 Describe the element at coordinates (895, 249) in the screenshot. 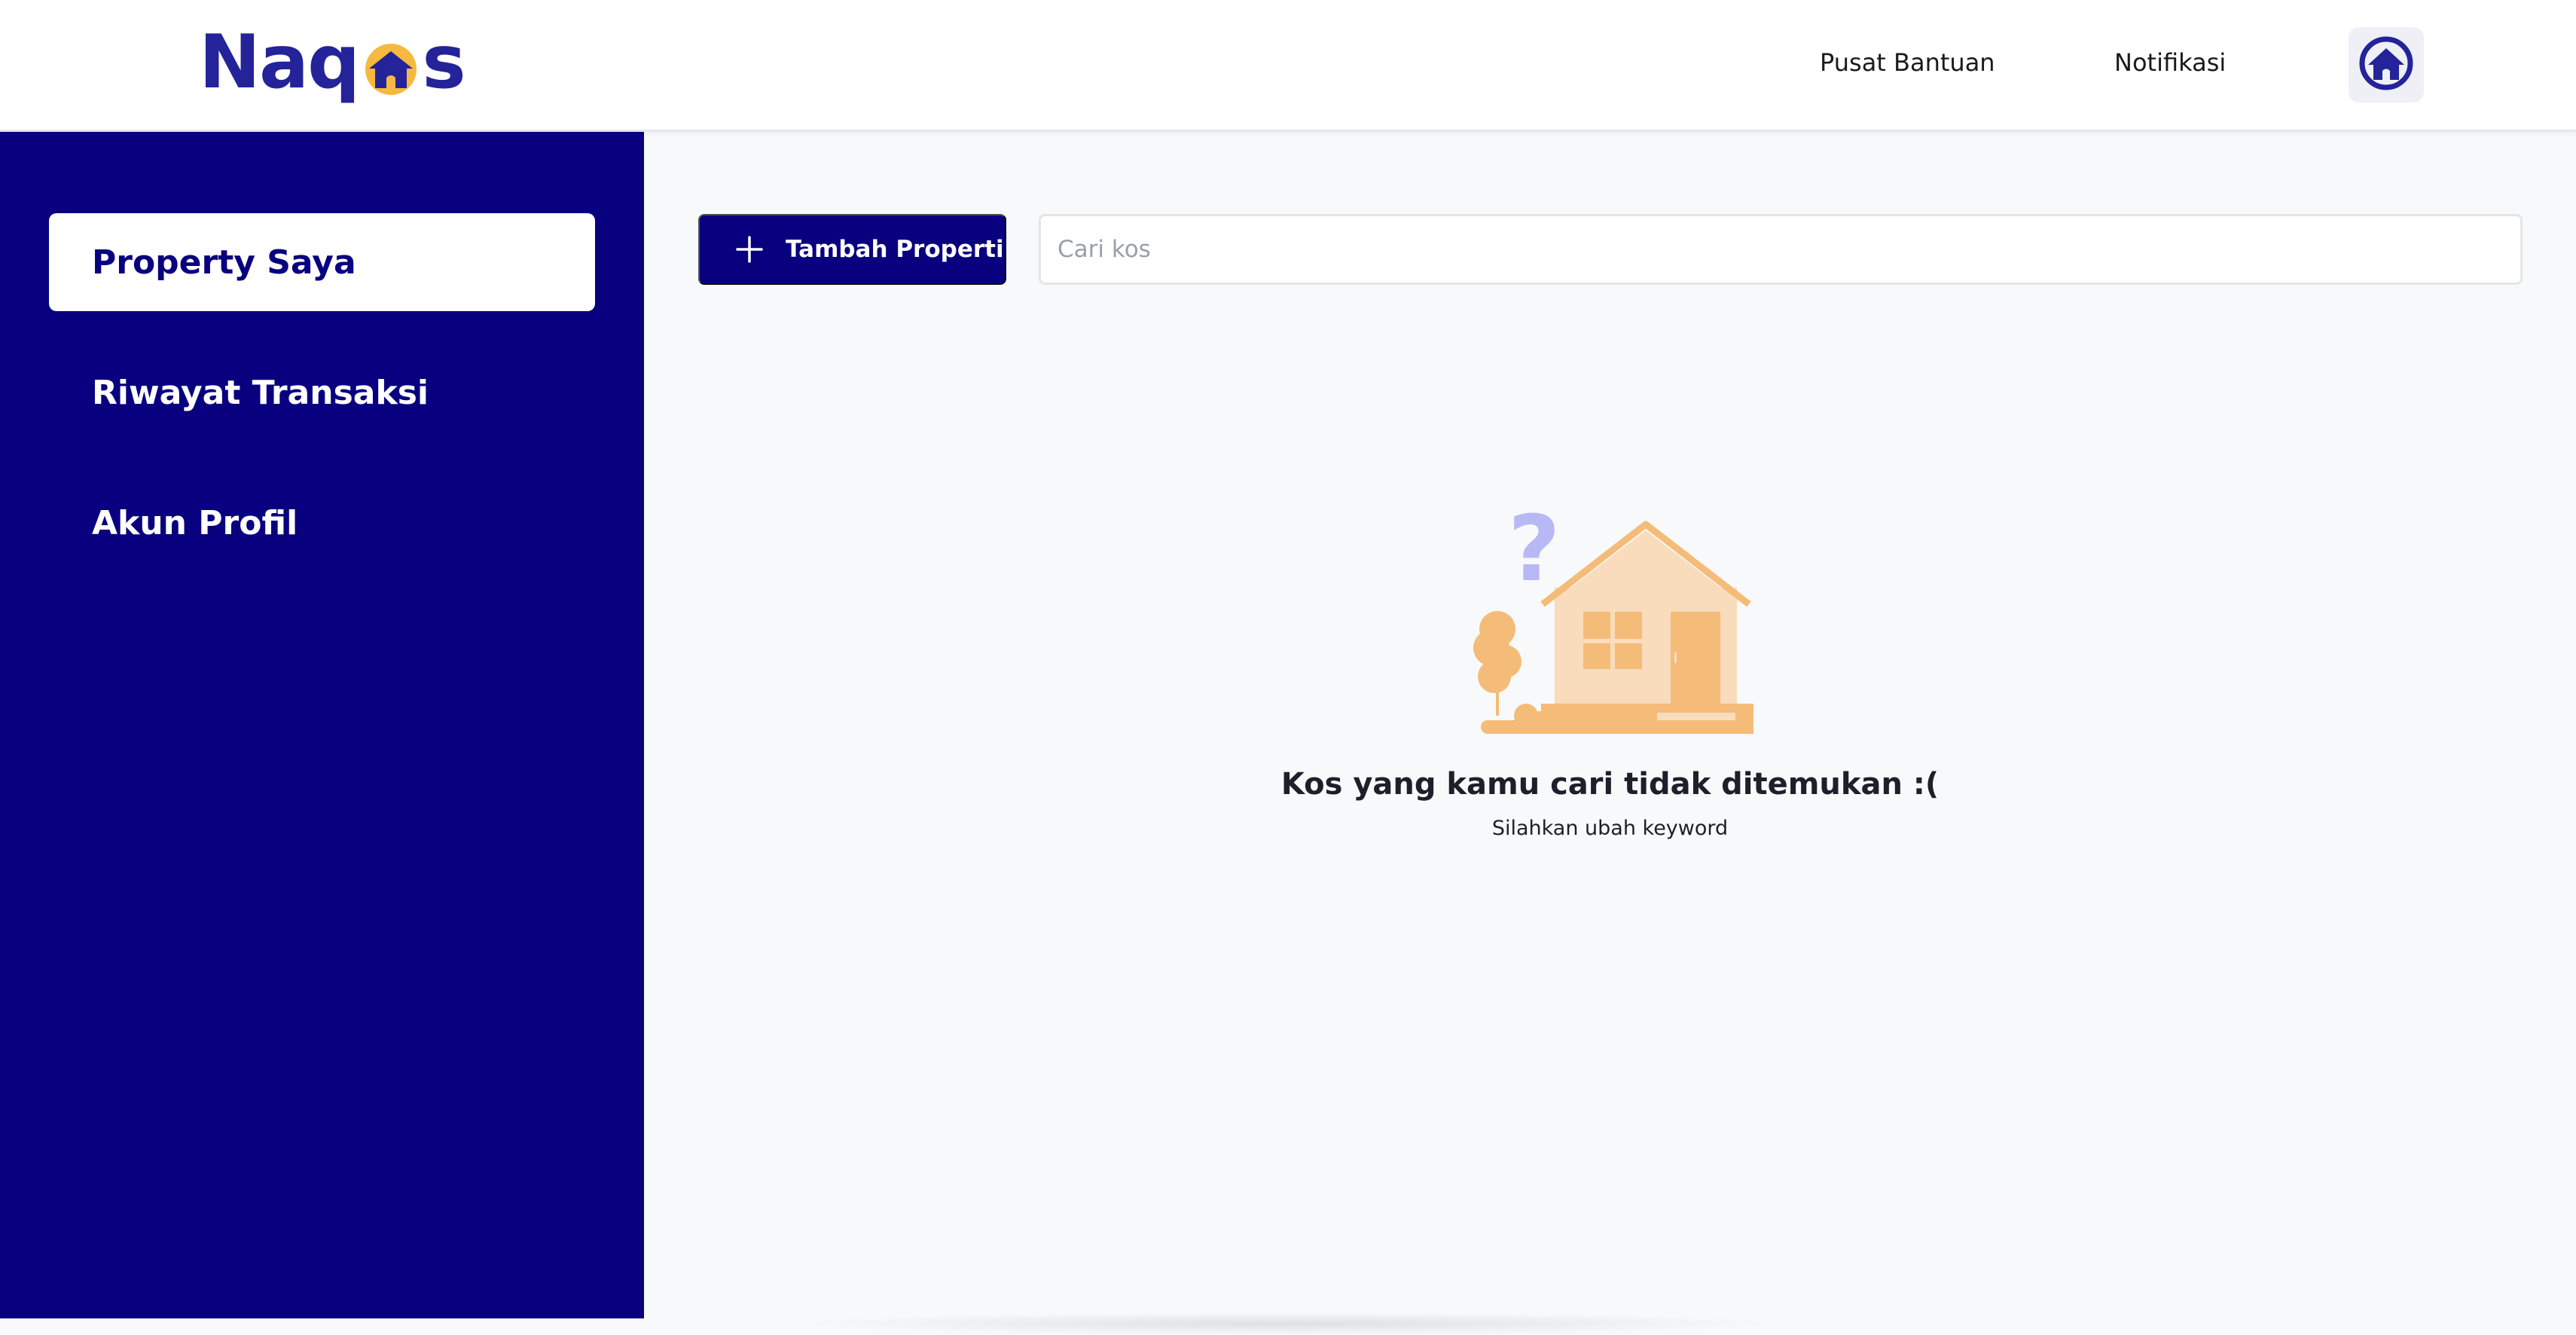

I see `add-property-label: Tambah Properti` at that location.